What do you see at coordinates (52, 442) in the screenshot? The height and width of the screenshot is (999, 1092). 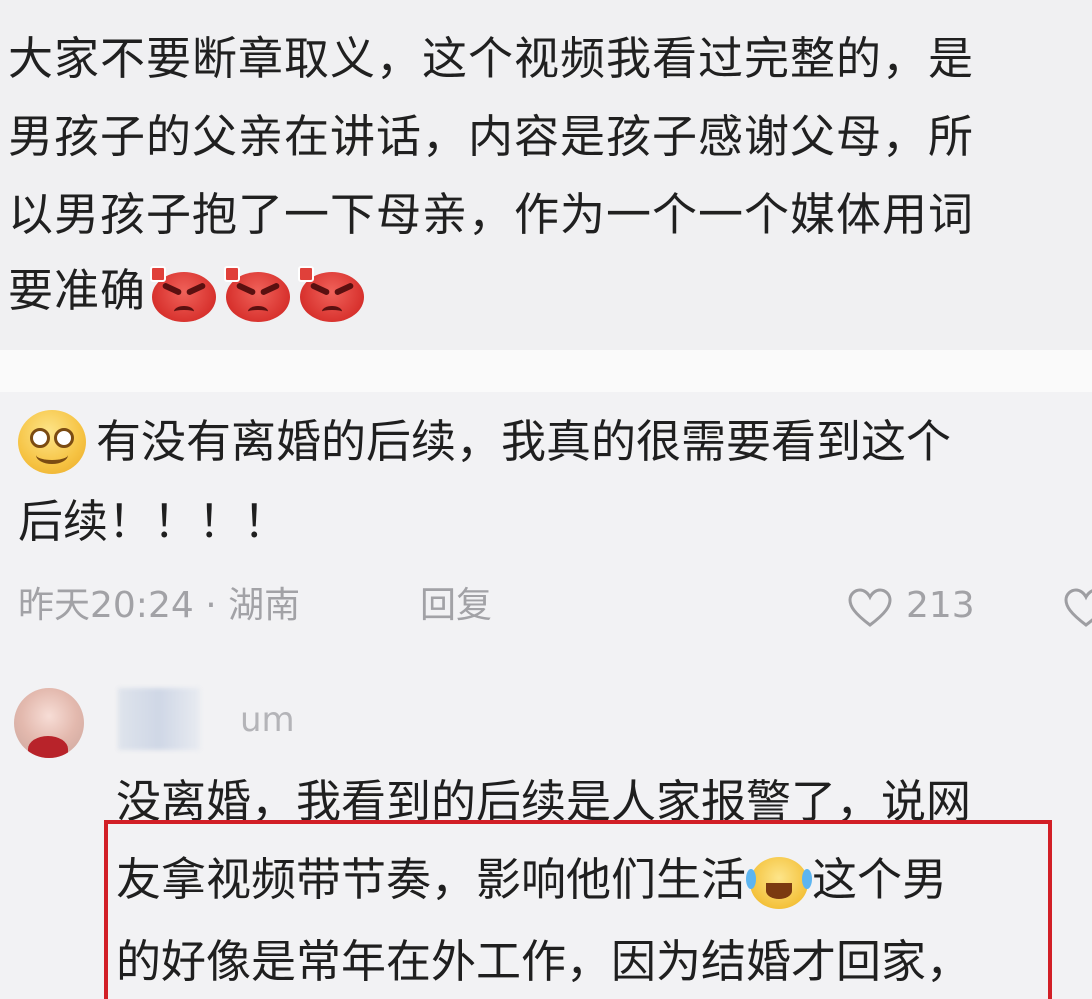 I see `smile-face-icon` at bounding box center [52, 442].